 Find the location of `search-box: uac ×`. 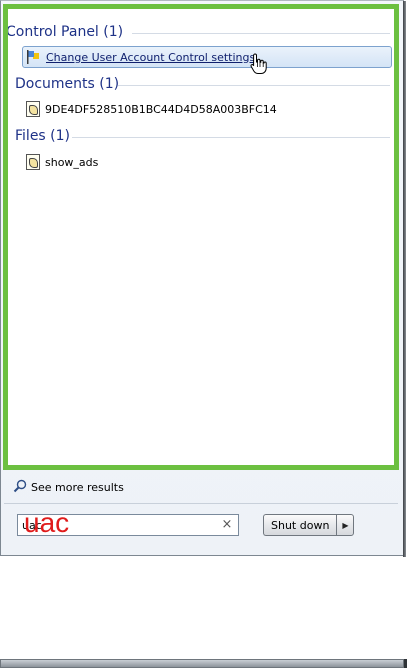

search-box: uac × is located at coordinates (128, 523).